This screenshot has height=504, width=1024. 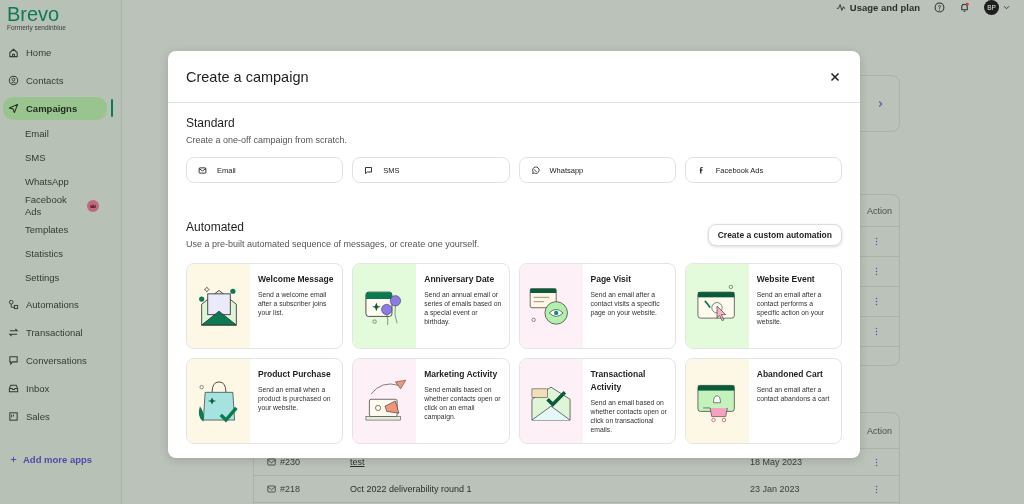 I want to click on card-title: Welcome Message, so click(x=296, y=279).